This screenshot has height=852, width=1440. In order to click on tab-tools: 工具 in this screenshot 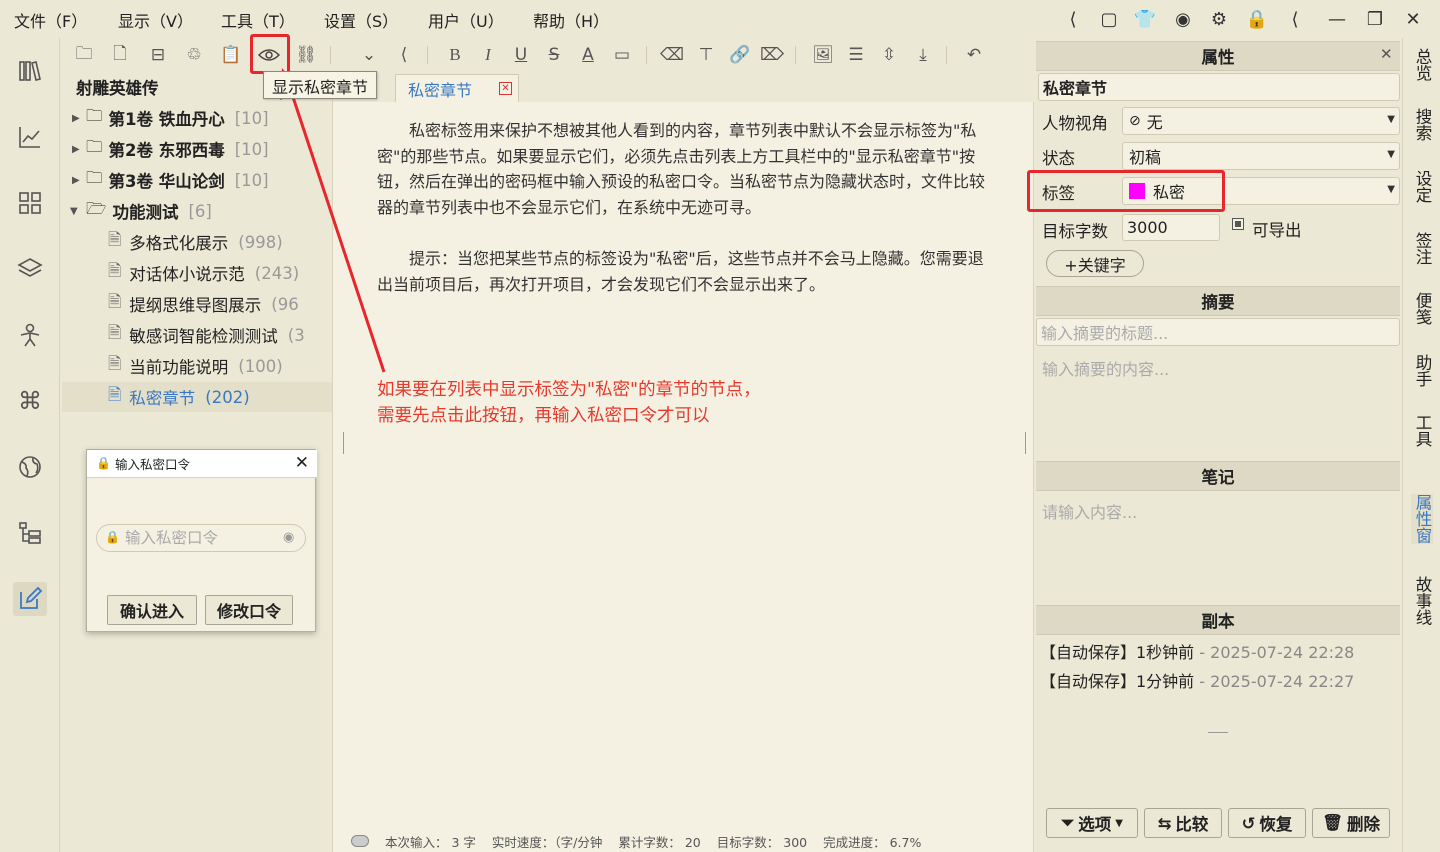, I will do `click(1422, 430)`.